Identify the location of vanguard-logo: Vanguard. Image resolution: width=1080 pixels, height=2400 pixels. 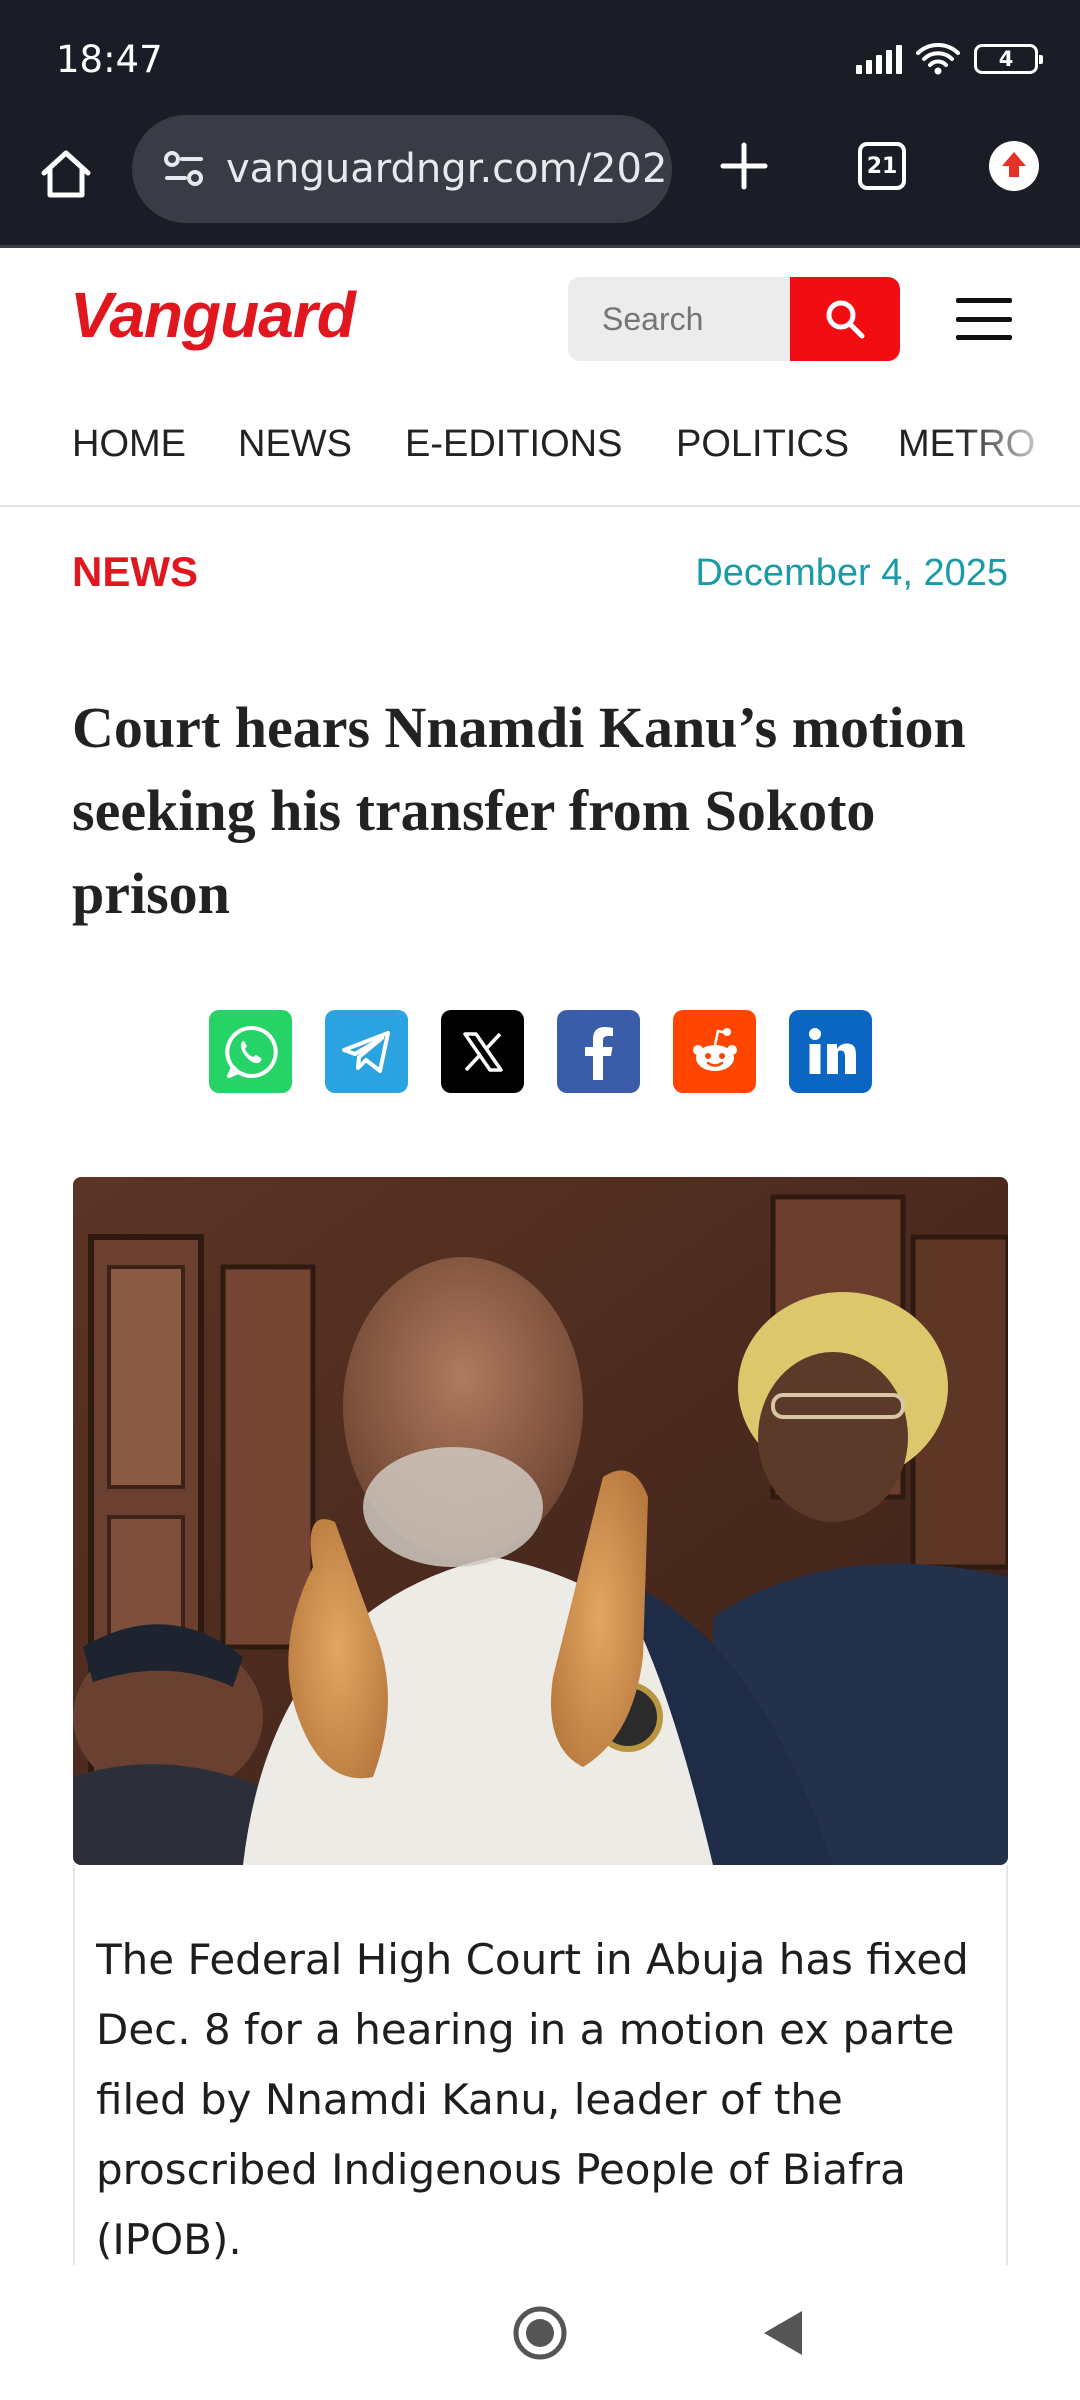
(213, 315).